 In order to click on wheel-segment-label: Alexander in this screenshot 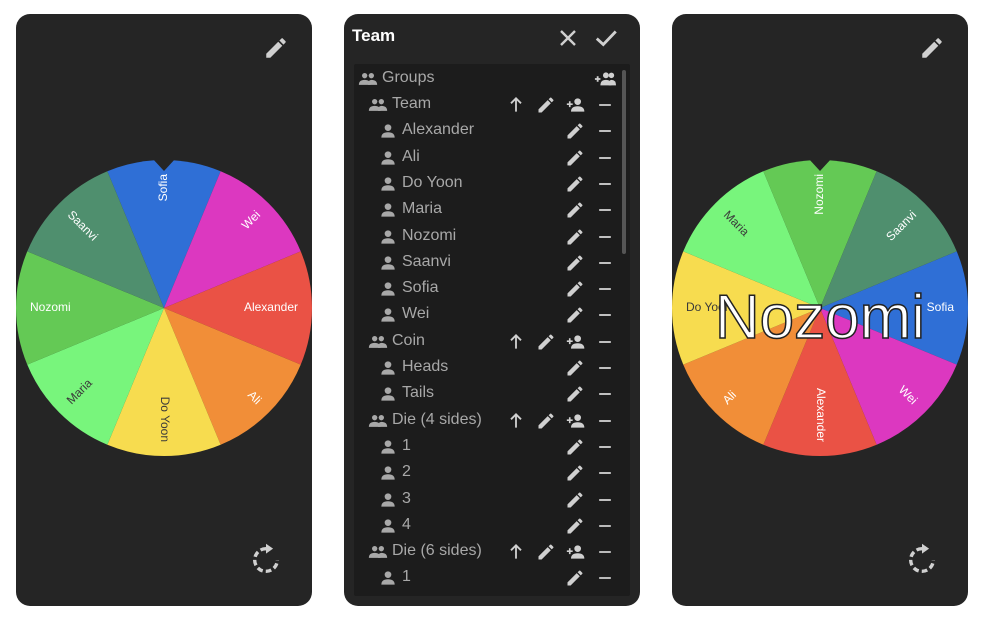, I will do `click(271, 307)`.